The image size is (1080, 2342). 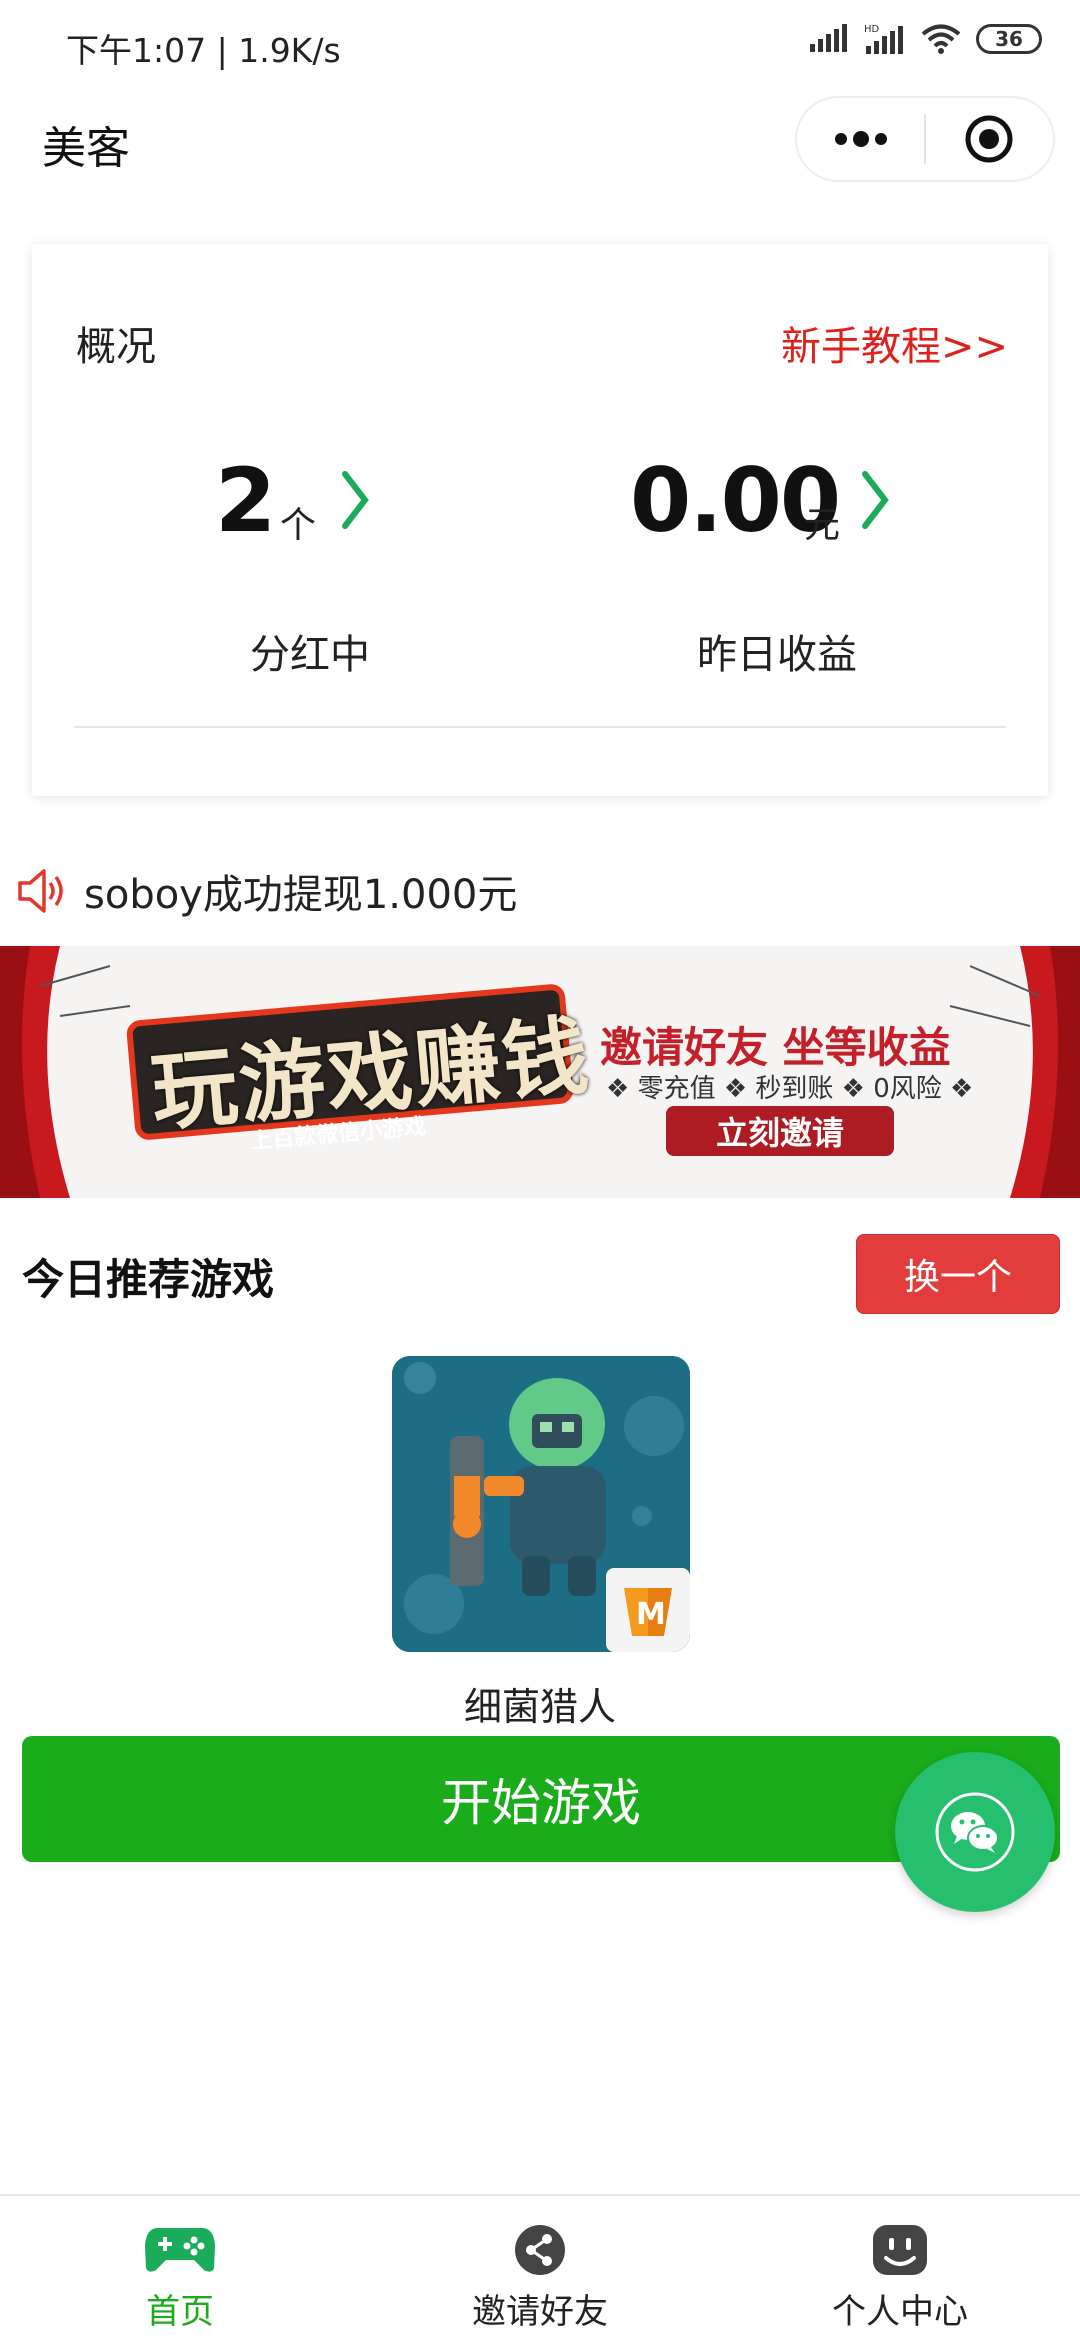 I want to click on profile-icon, so click(x=900, y=2250).